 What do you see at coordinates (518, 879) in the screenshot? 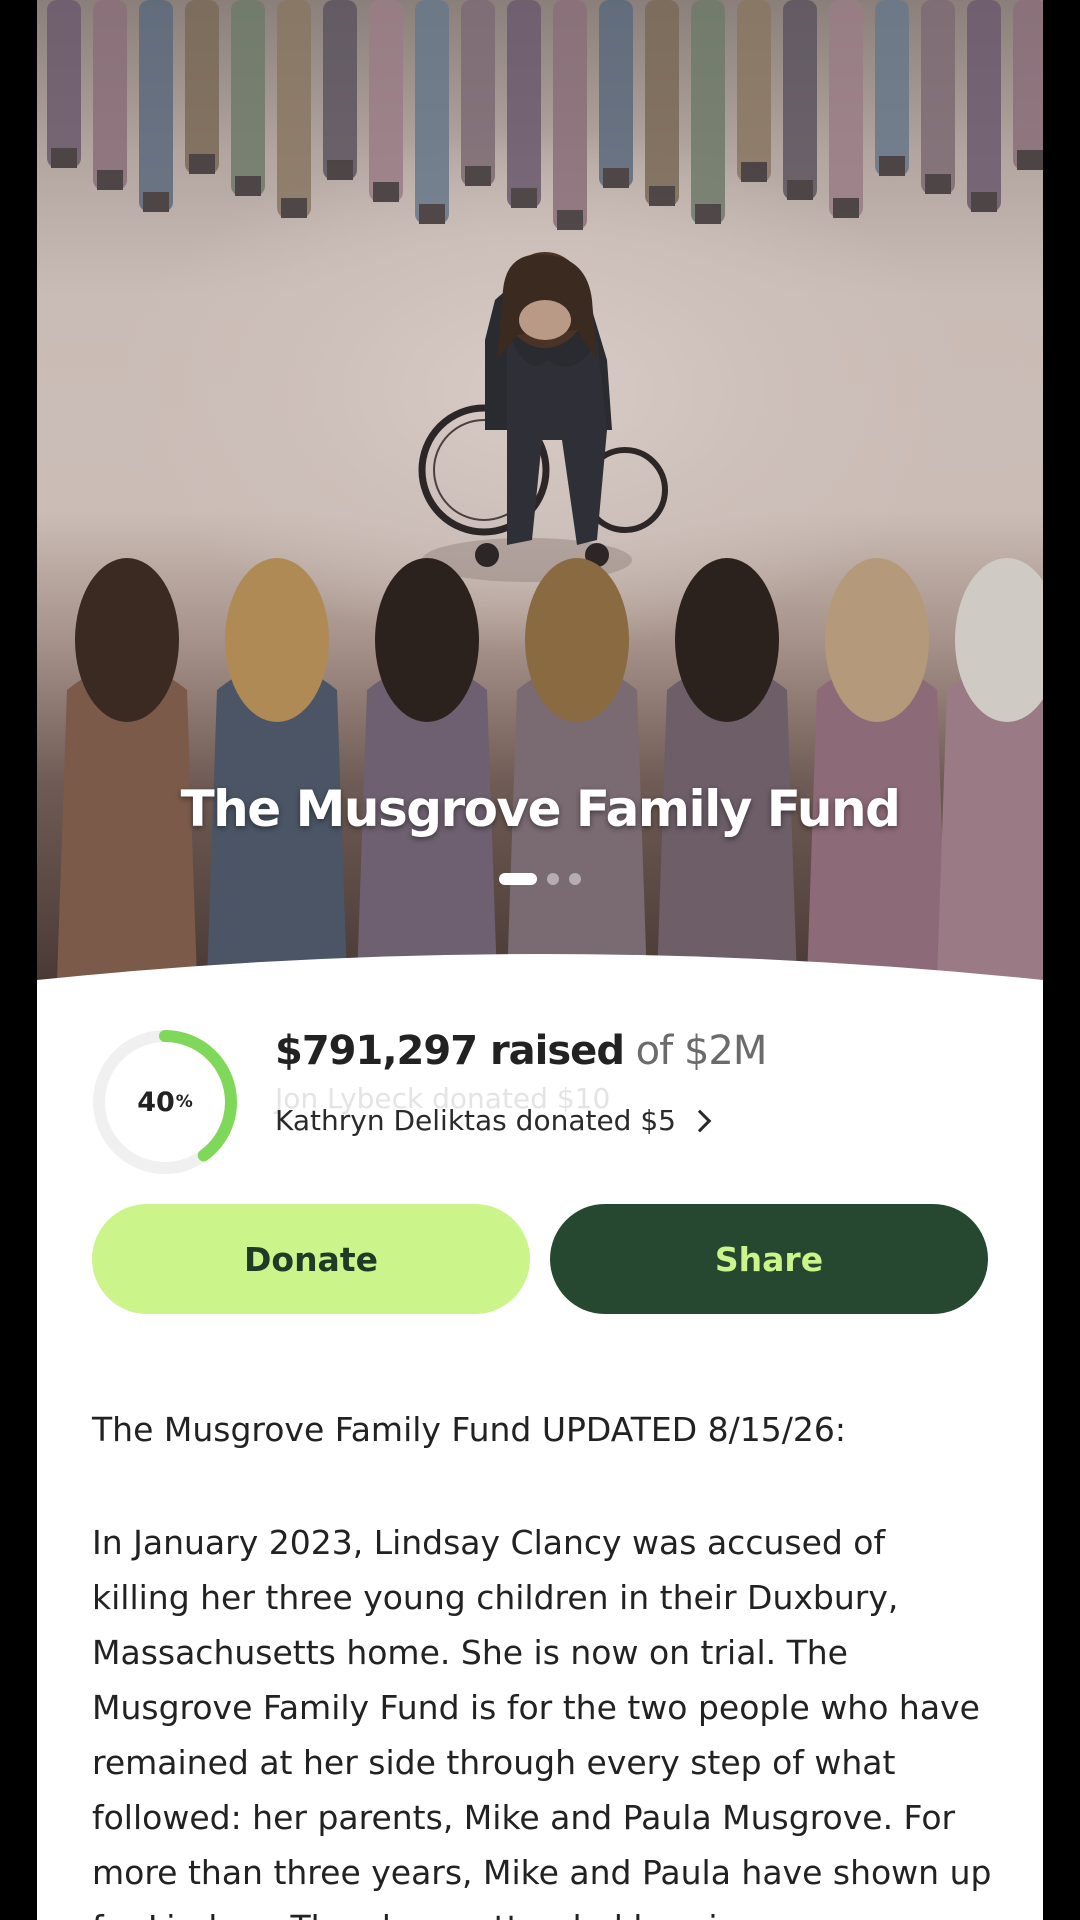
I see `carousel-dot-active` at bounding box center [518, 879].